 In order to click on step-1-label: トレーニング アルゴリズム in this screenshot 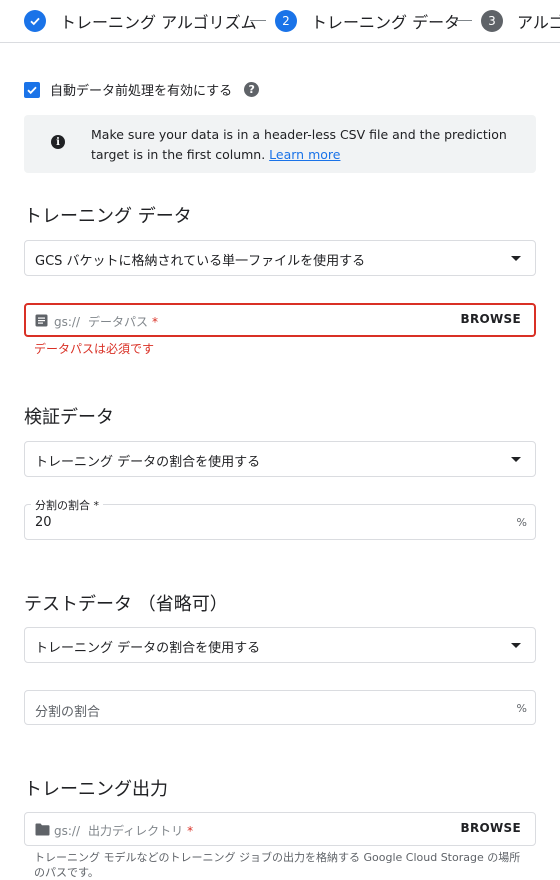, I will do `click(158, 22)`.